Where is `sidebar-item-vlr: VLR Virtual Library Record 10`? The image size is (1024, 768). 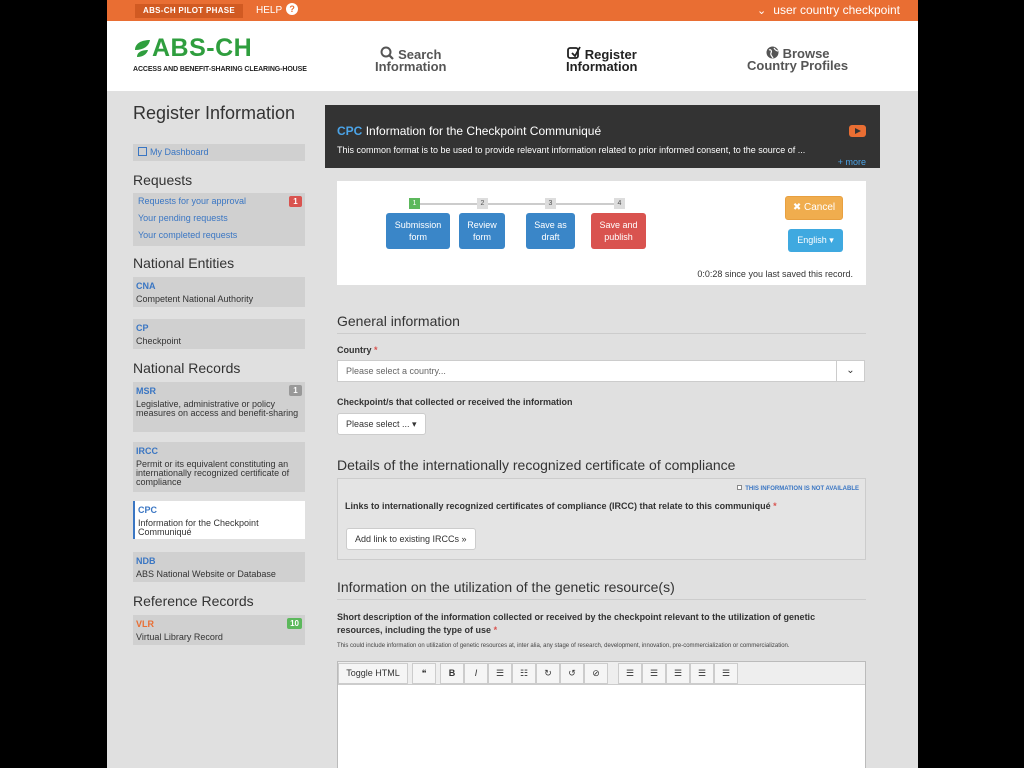
sidebar-item-vlr: VLR Virtual Library Record 10 is located at coordinates (219, 630).